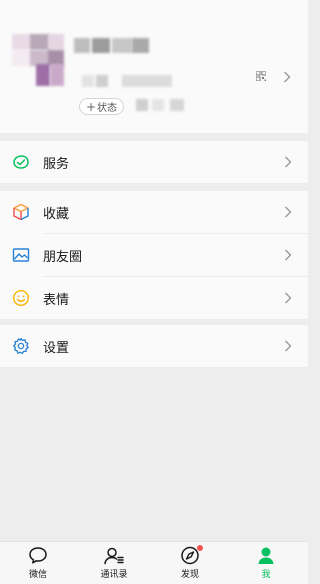 The width and height of the screenshot is (320, 584). Describe the element at coordinates (266, 555) in the screenshot. I see `person-icon` at that location.